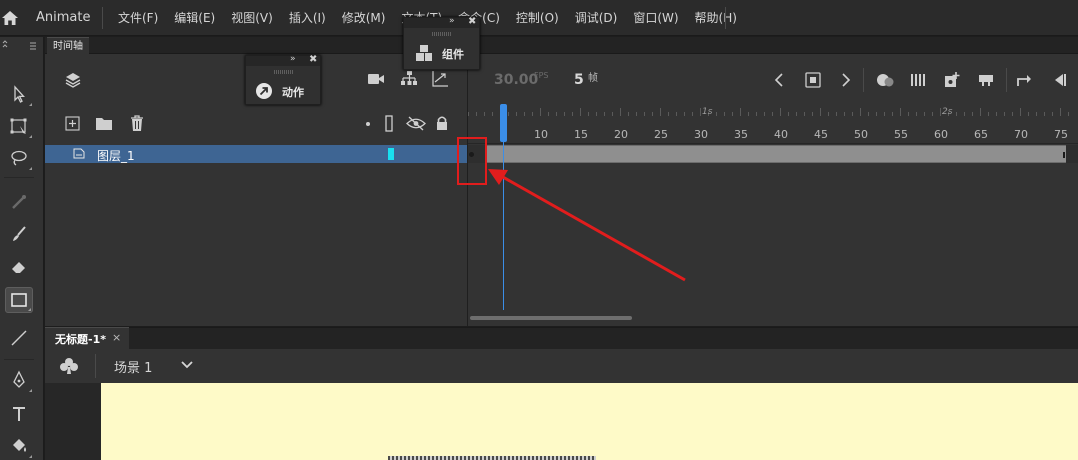  Describe the element at coordinates (22, 248) in the screenshot. I see `tools-panel` at that location.